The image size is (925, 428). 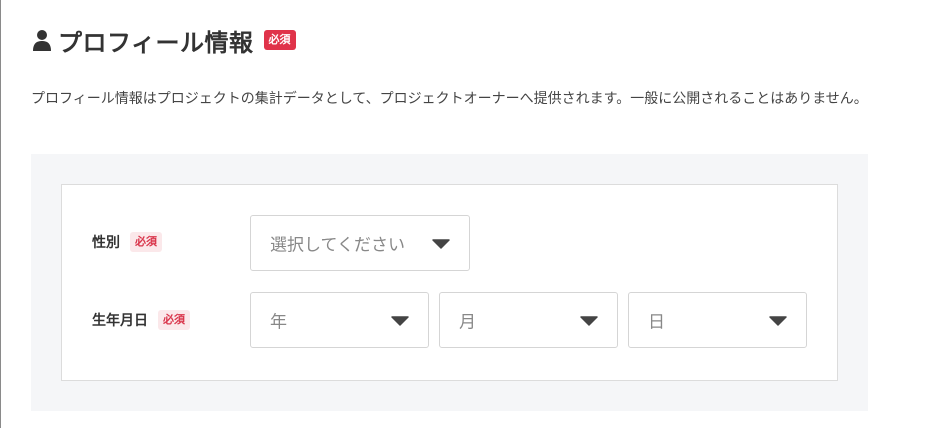 I want to click on gender-required-badge: 必須, so click(x=146, y=242).